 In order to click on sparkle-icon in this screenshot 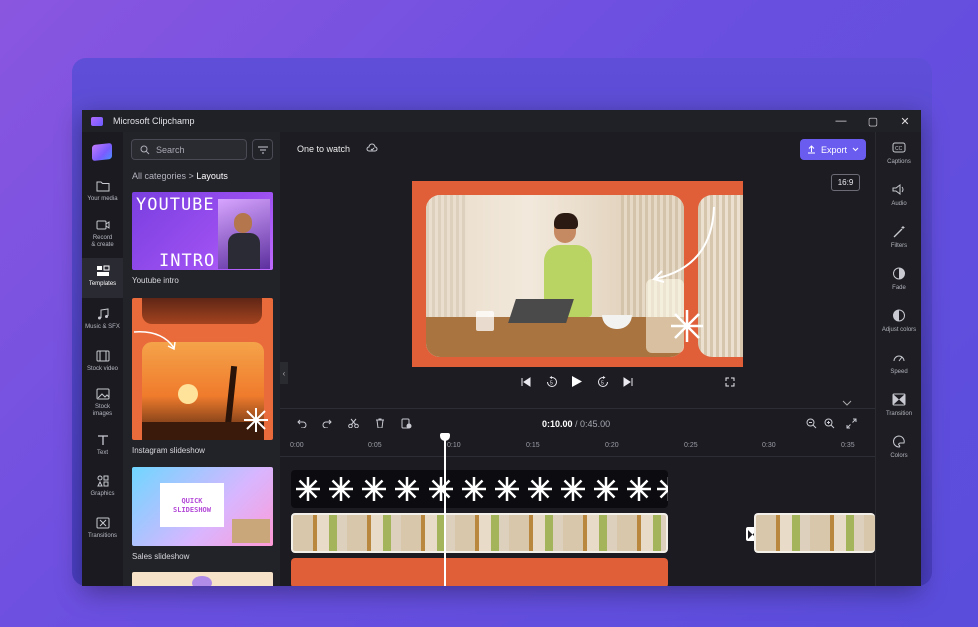, I will do `click(687, 326)`.